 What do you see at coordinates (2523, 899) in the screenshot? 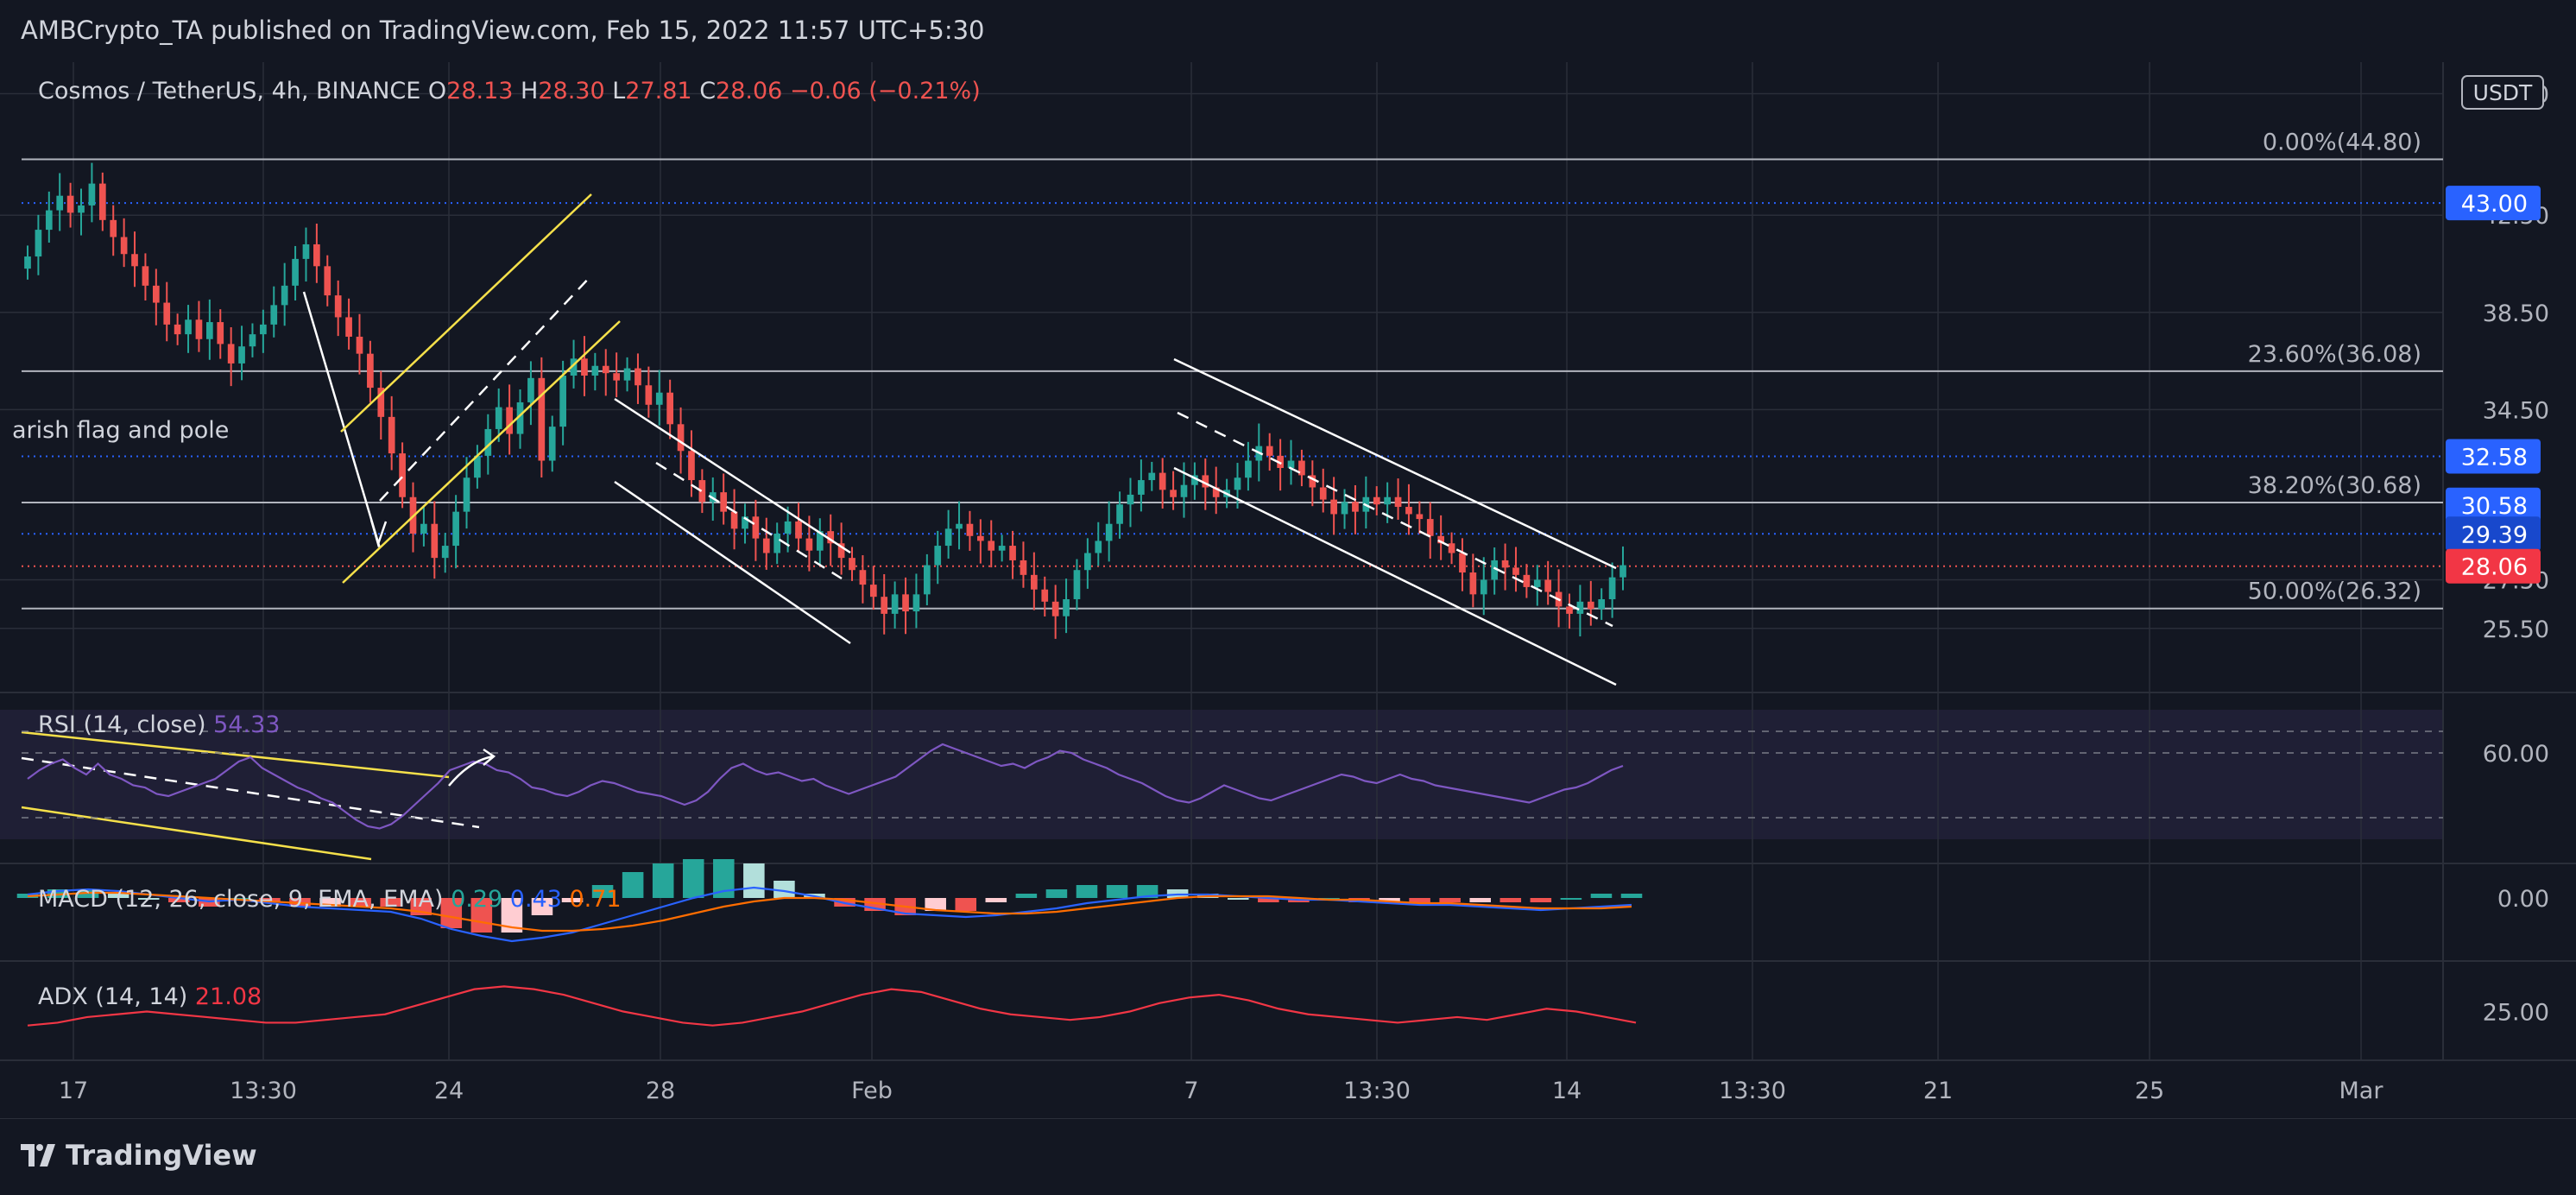
I see `macd-axis-label: 0.00` at bounding box center [2523, 899].